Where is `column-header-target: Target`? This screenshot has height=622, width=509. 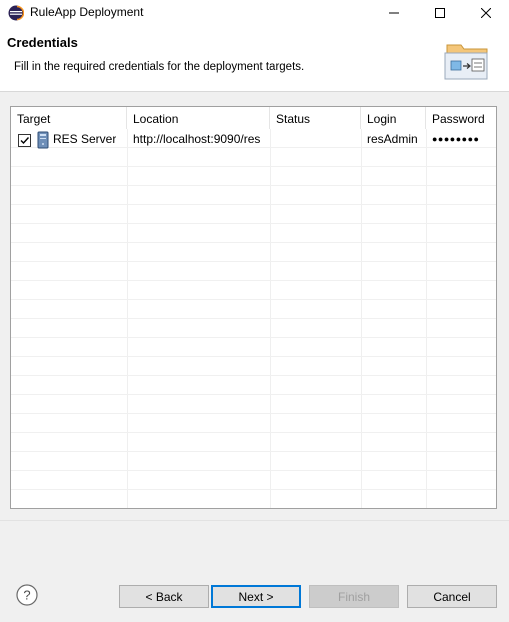 column-header-target: Target is located at coordinates (69, 118).